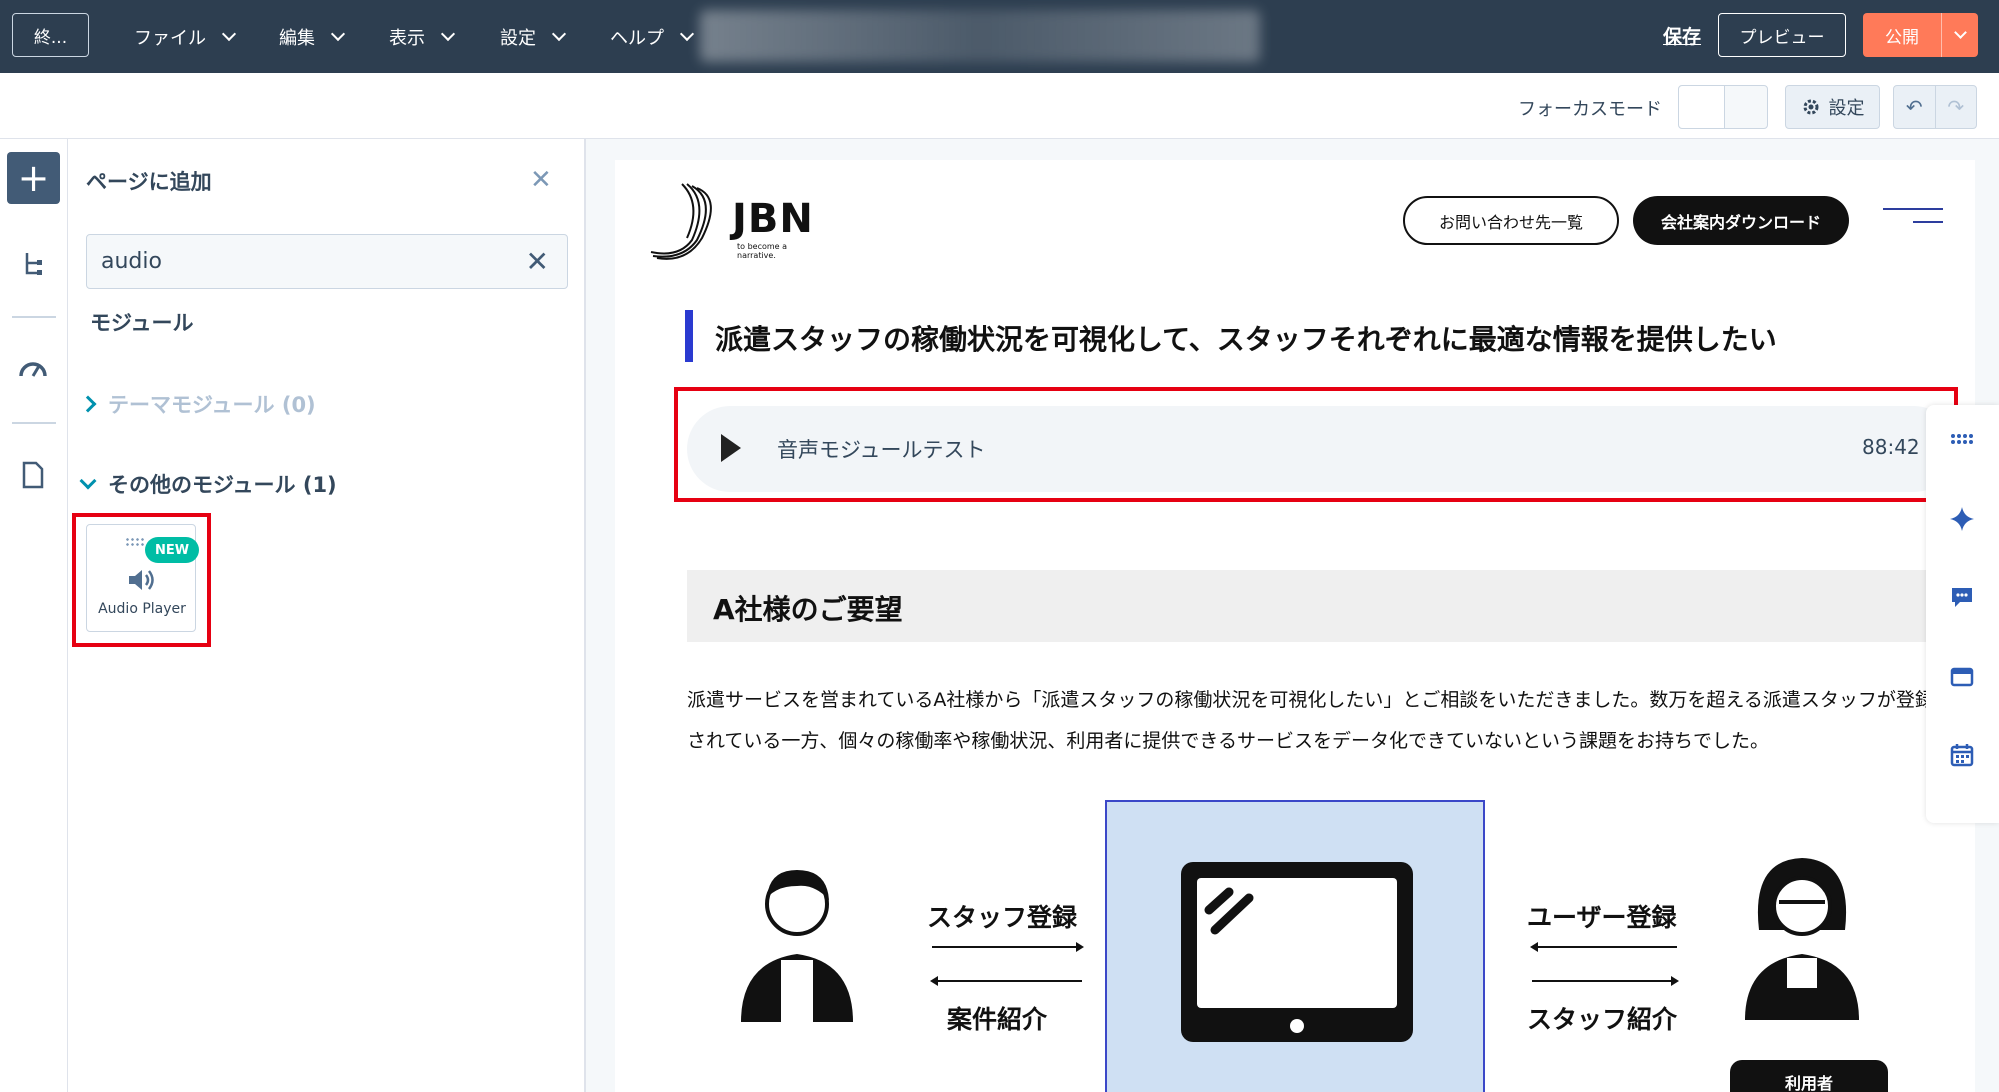 Image resolution: width=1999 pixels, height=1092 pixels. I want to click on group-label: その他のモジュール (1), so click(222, 485).